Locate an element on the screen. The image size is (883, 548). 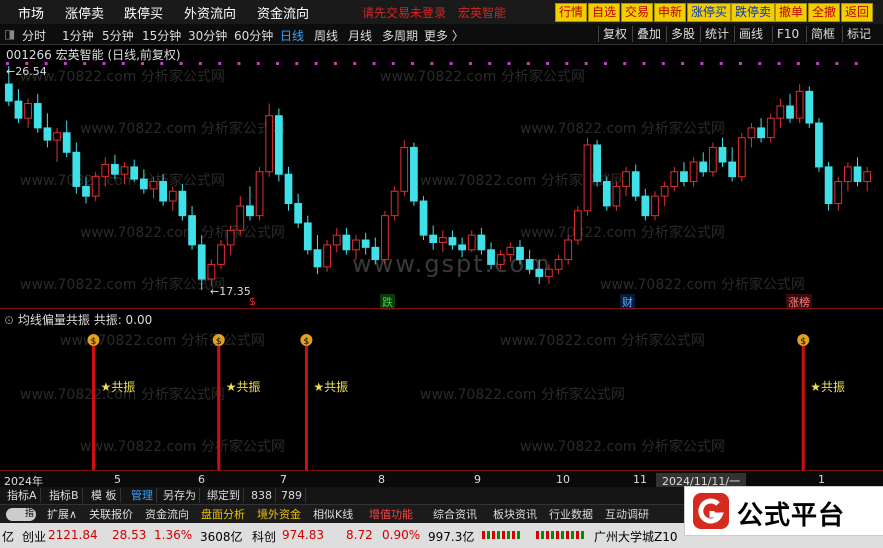
period-1min: 1分钟 is located at coordinates (78, 35).